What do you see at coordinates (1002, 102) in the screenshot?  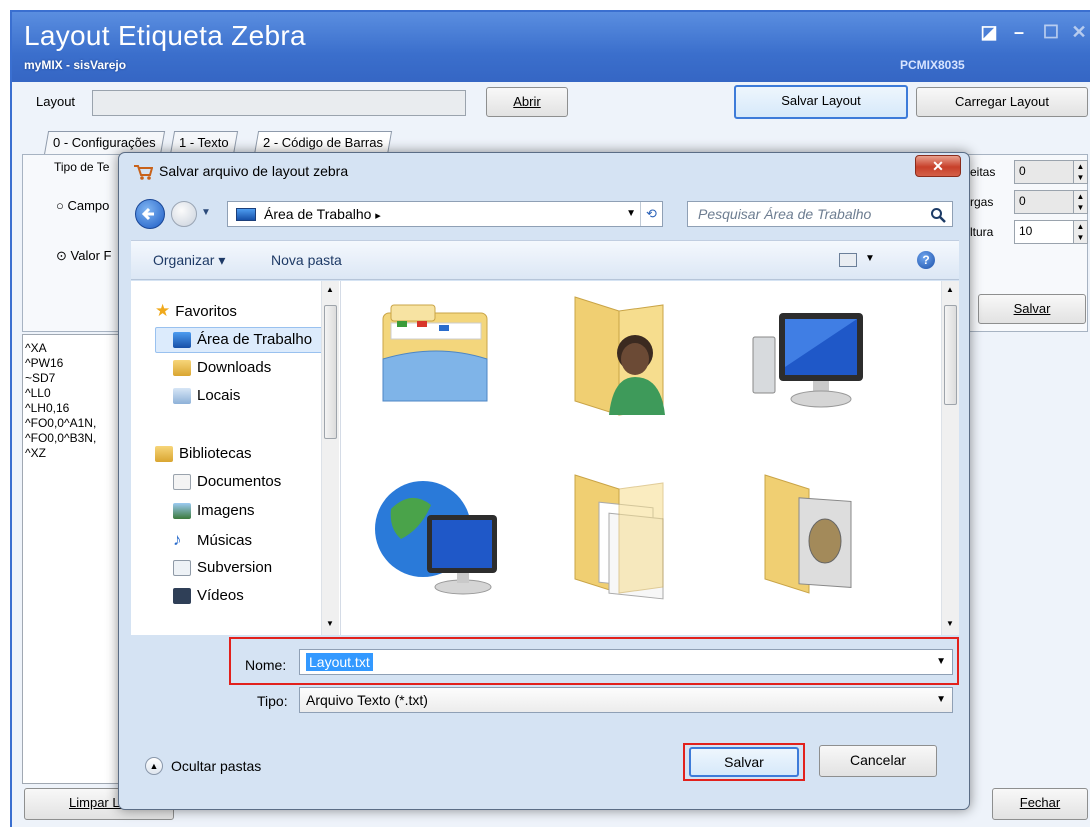 I see `carregar-layout-button: Carregar Layout` at bounding box center [1002, 102].